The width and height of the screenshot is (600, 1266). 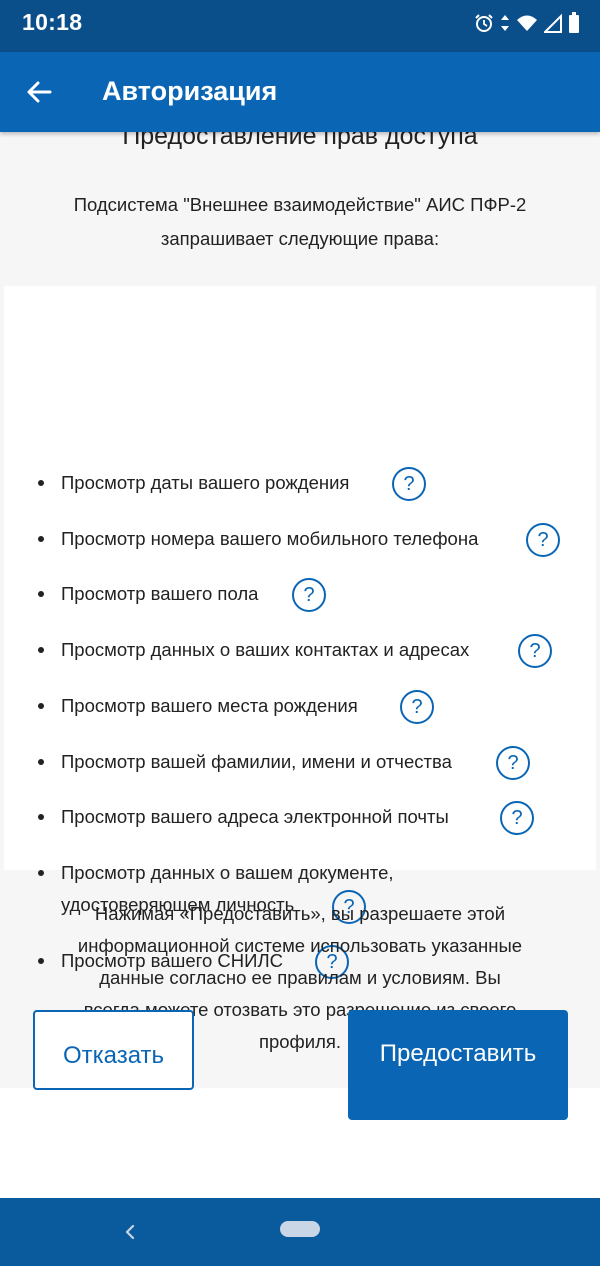 What do you see at coordinates (205, 482) in the screenshot?
I see `permission-label: Просмотр даты вашего рождения` at bounding box center [205, 482].